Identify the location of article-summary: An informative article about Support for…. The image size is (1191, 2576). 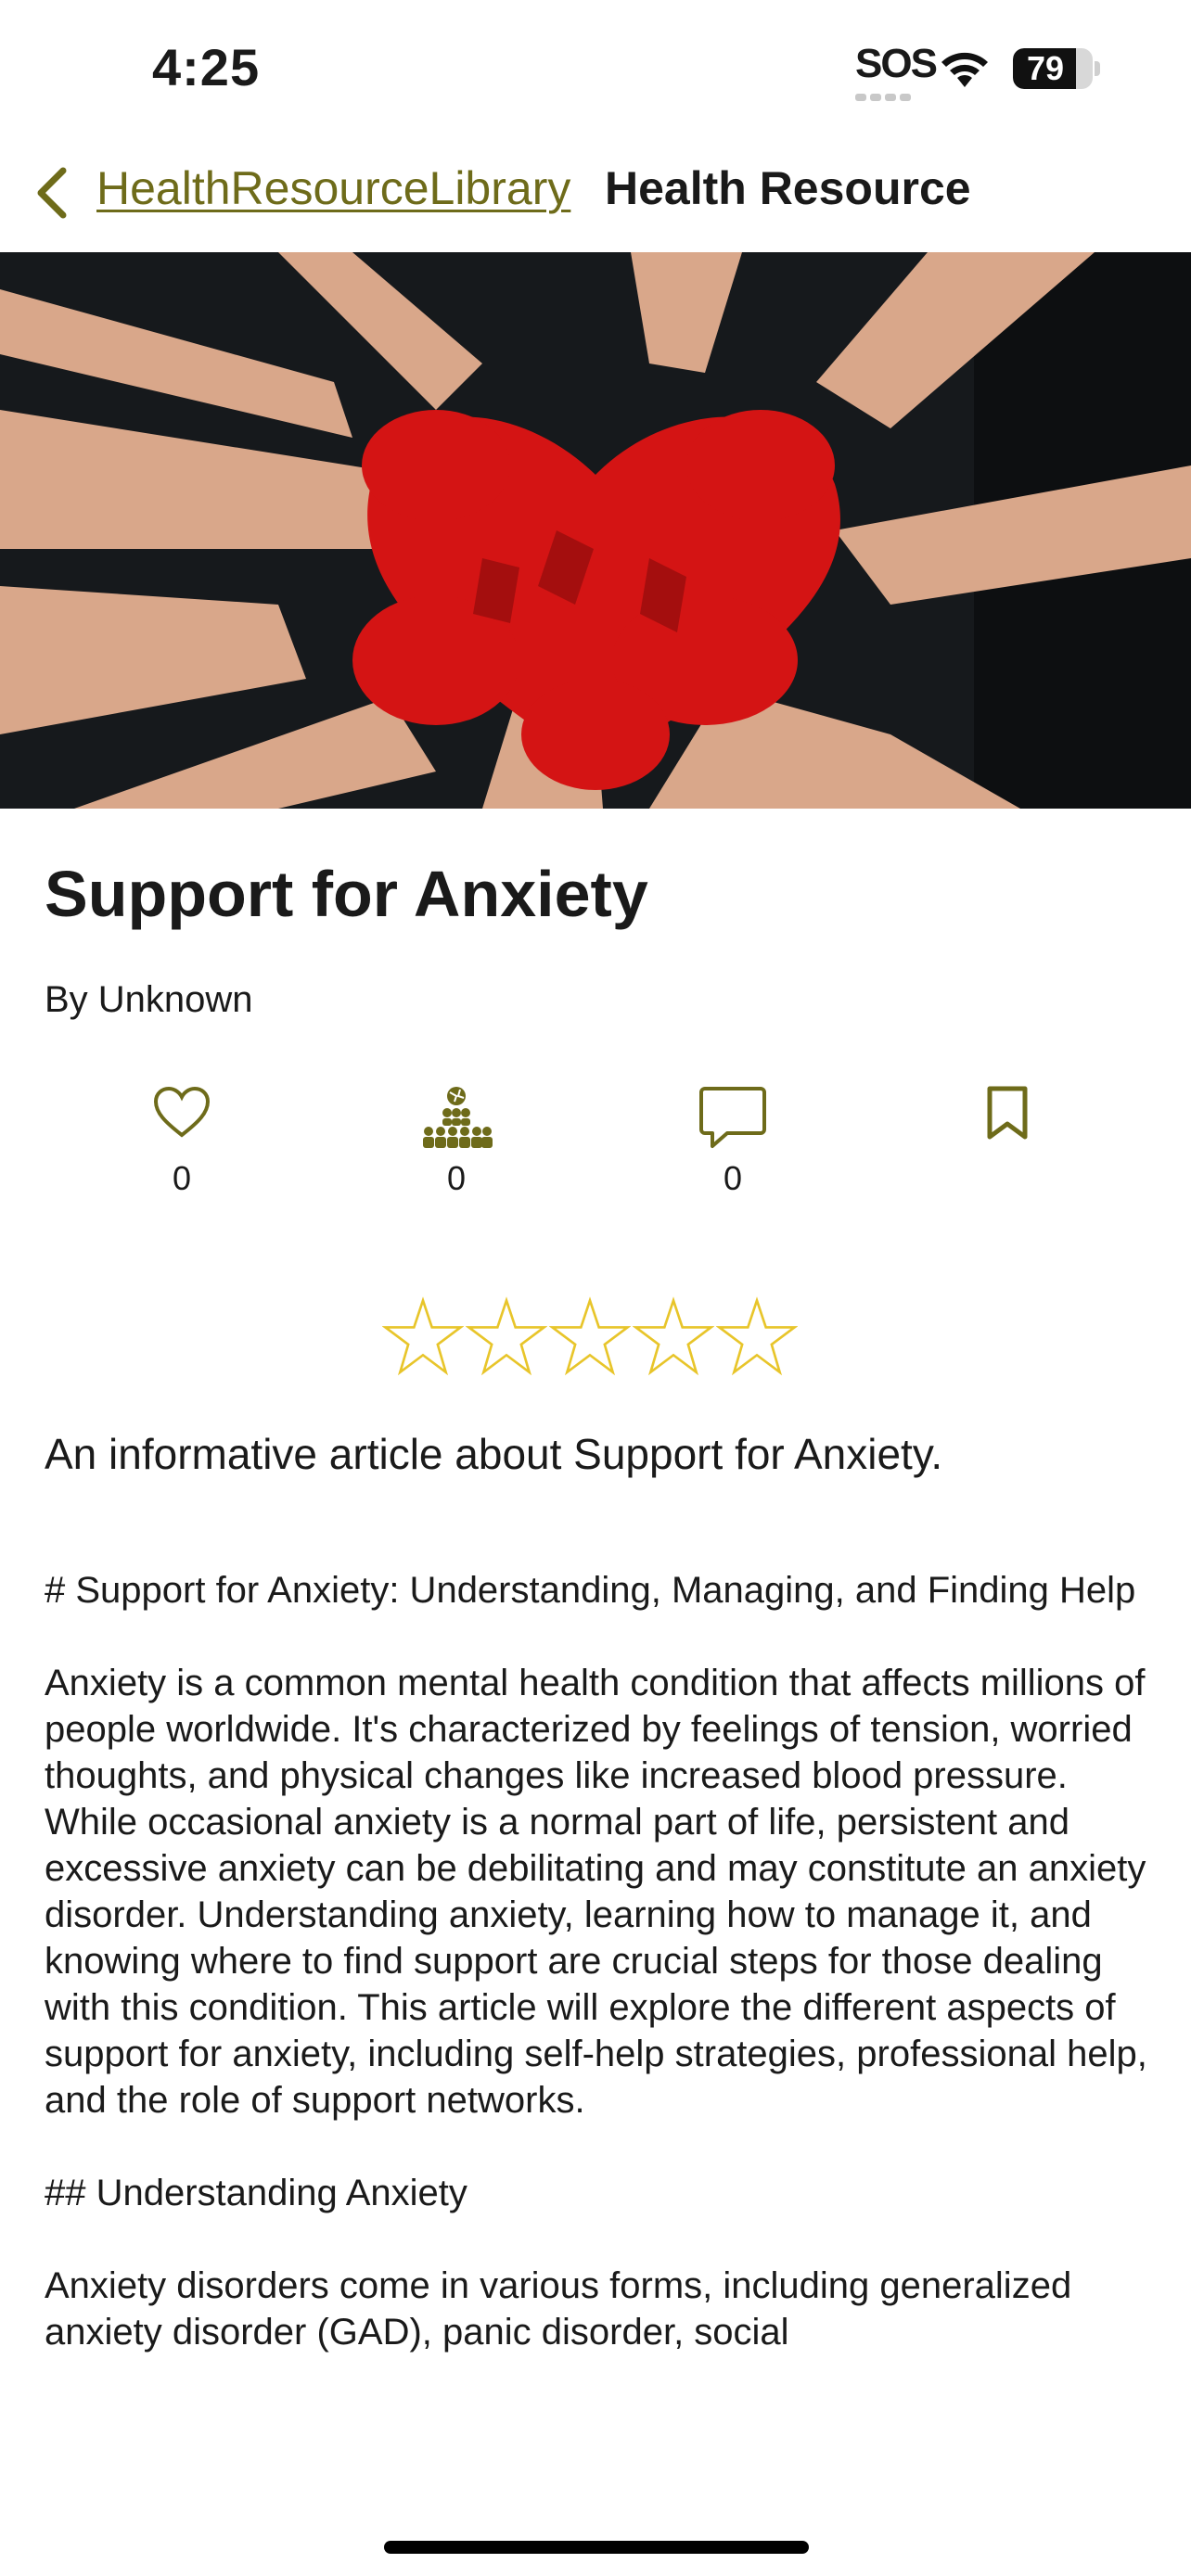
(494, 1454).